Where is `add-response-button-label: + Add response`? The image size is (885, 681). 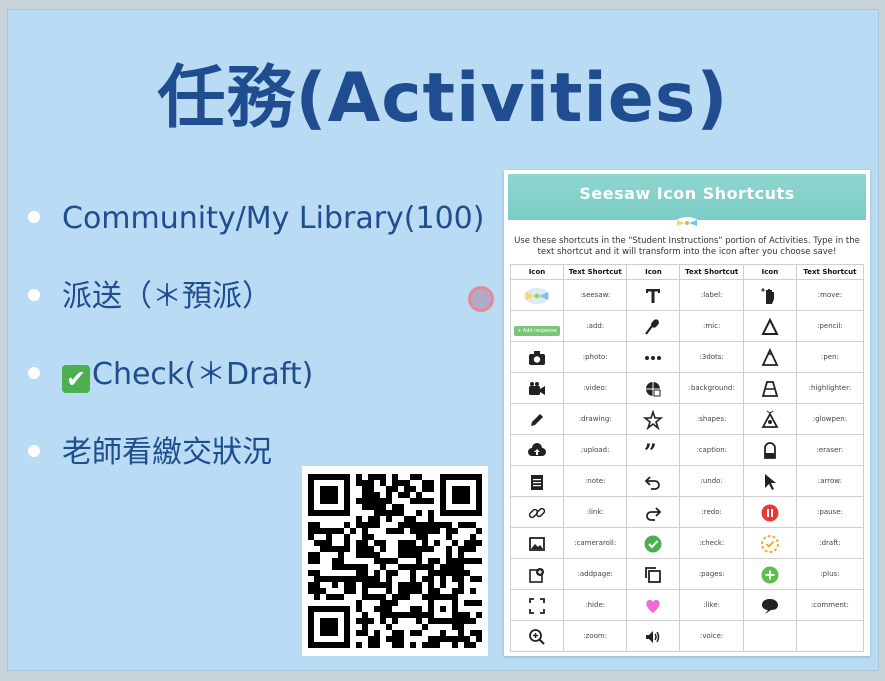
add-response-button-label: + Add response is located at coordinates (537, 330).